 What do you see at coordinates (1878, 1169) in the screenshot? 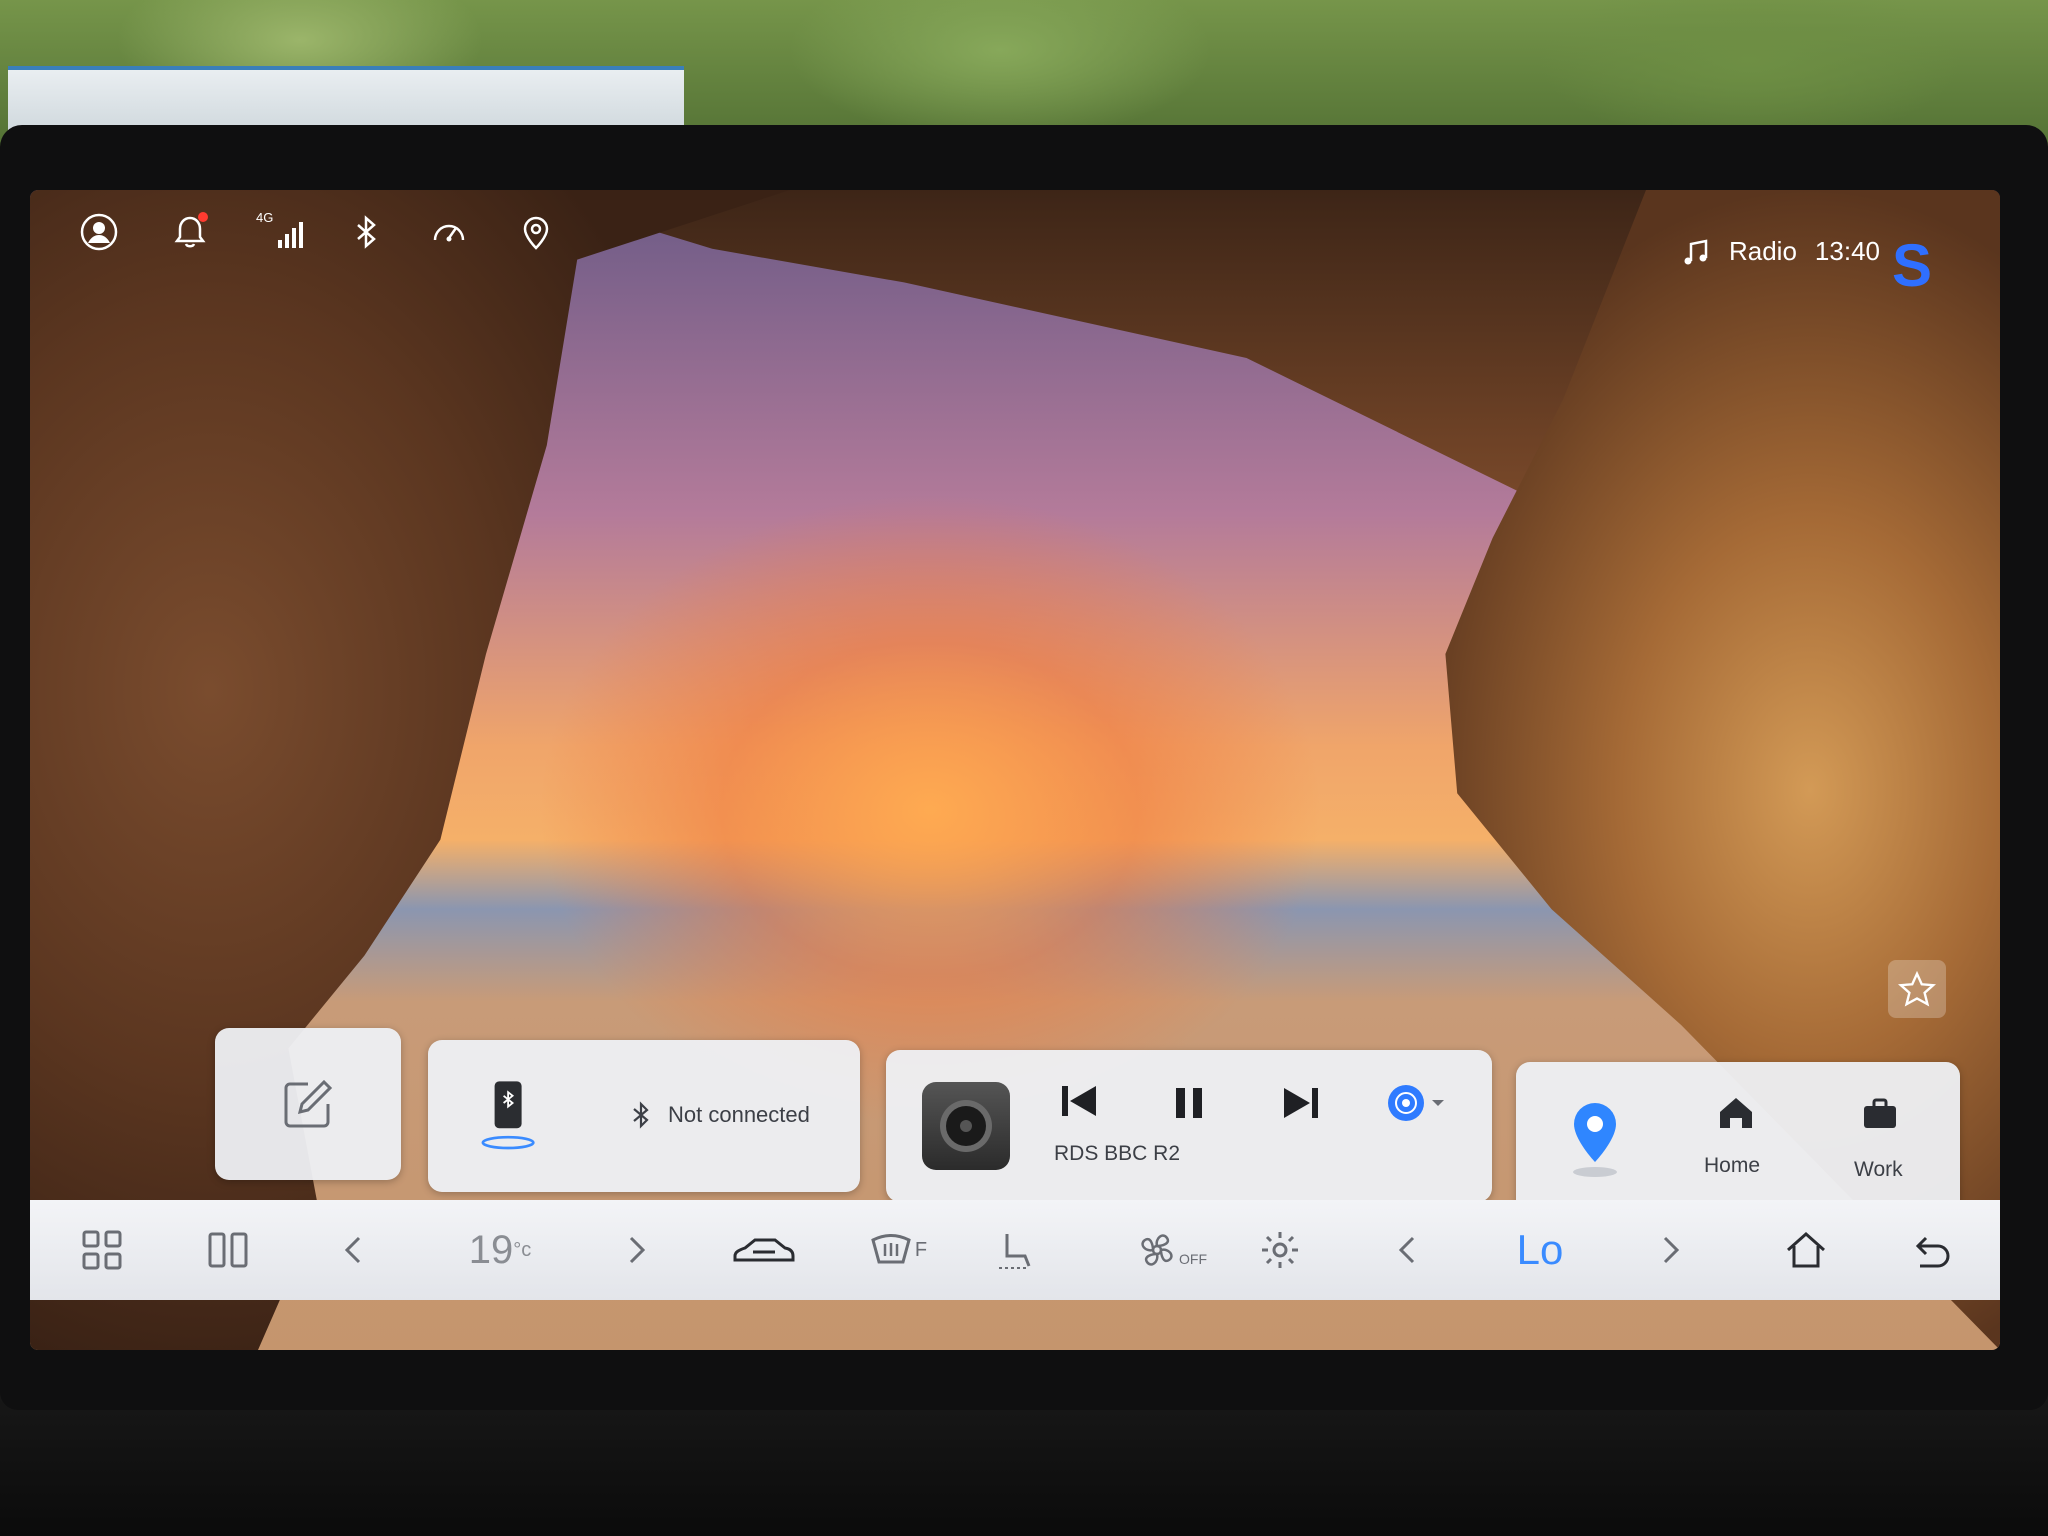
I see `work-label: Work` at bounding box center [1878, 1169].